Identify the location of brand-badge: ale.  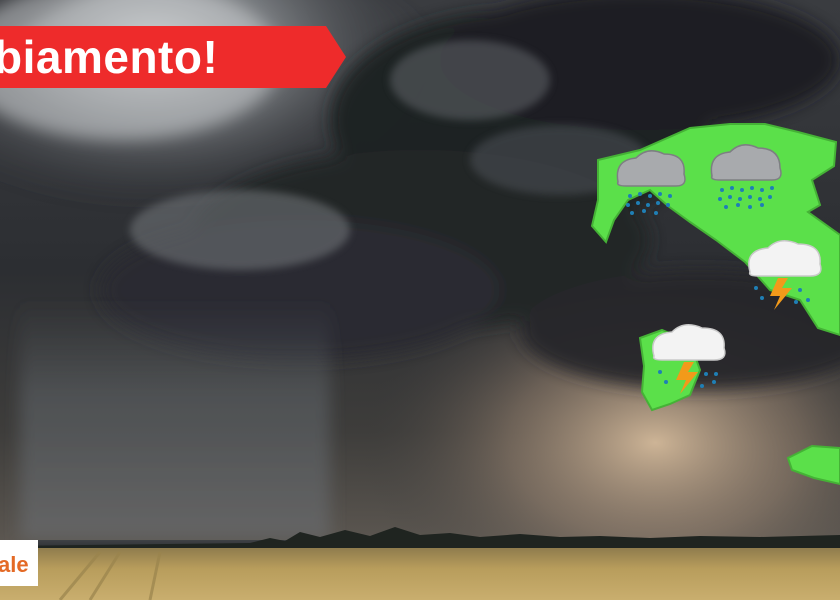
(19, 563).